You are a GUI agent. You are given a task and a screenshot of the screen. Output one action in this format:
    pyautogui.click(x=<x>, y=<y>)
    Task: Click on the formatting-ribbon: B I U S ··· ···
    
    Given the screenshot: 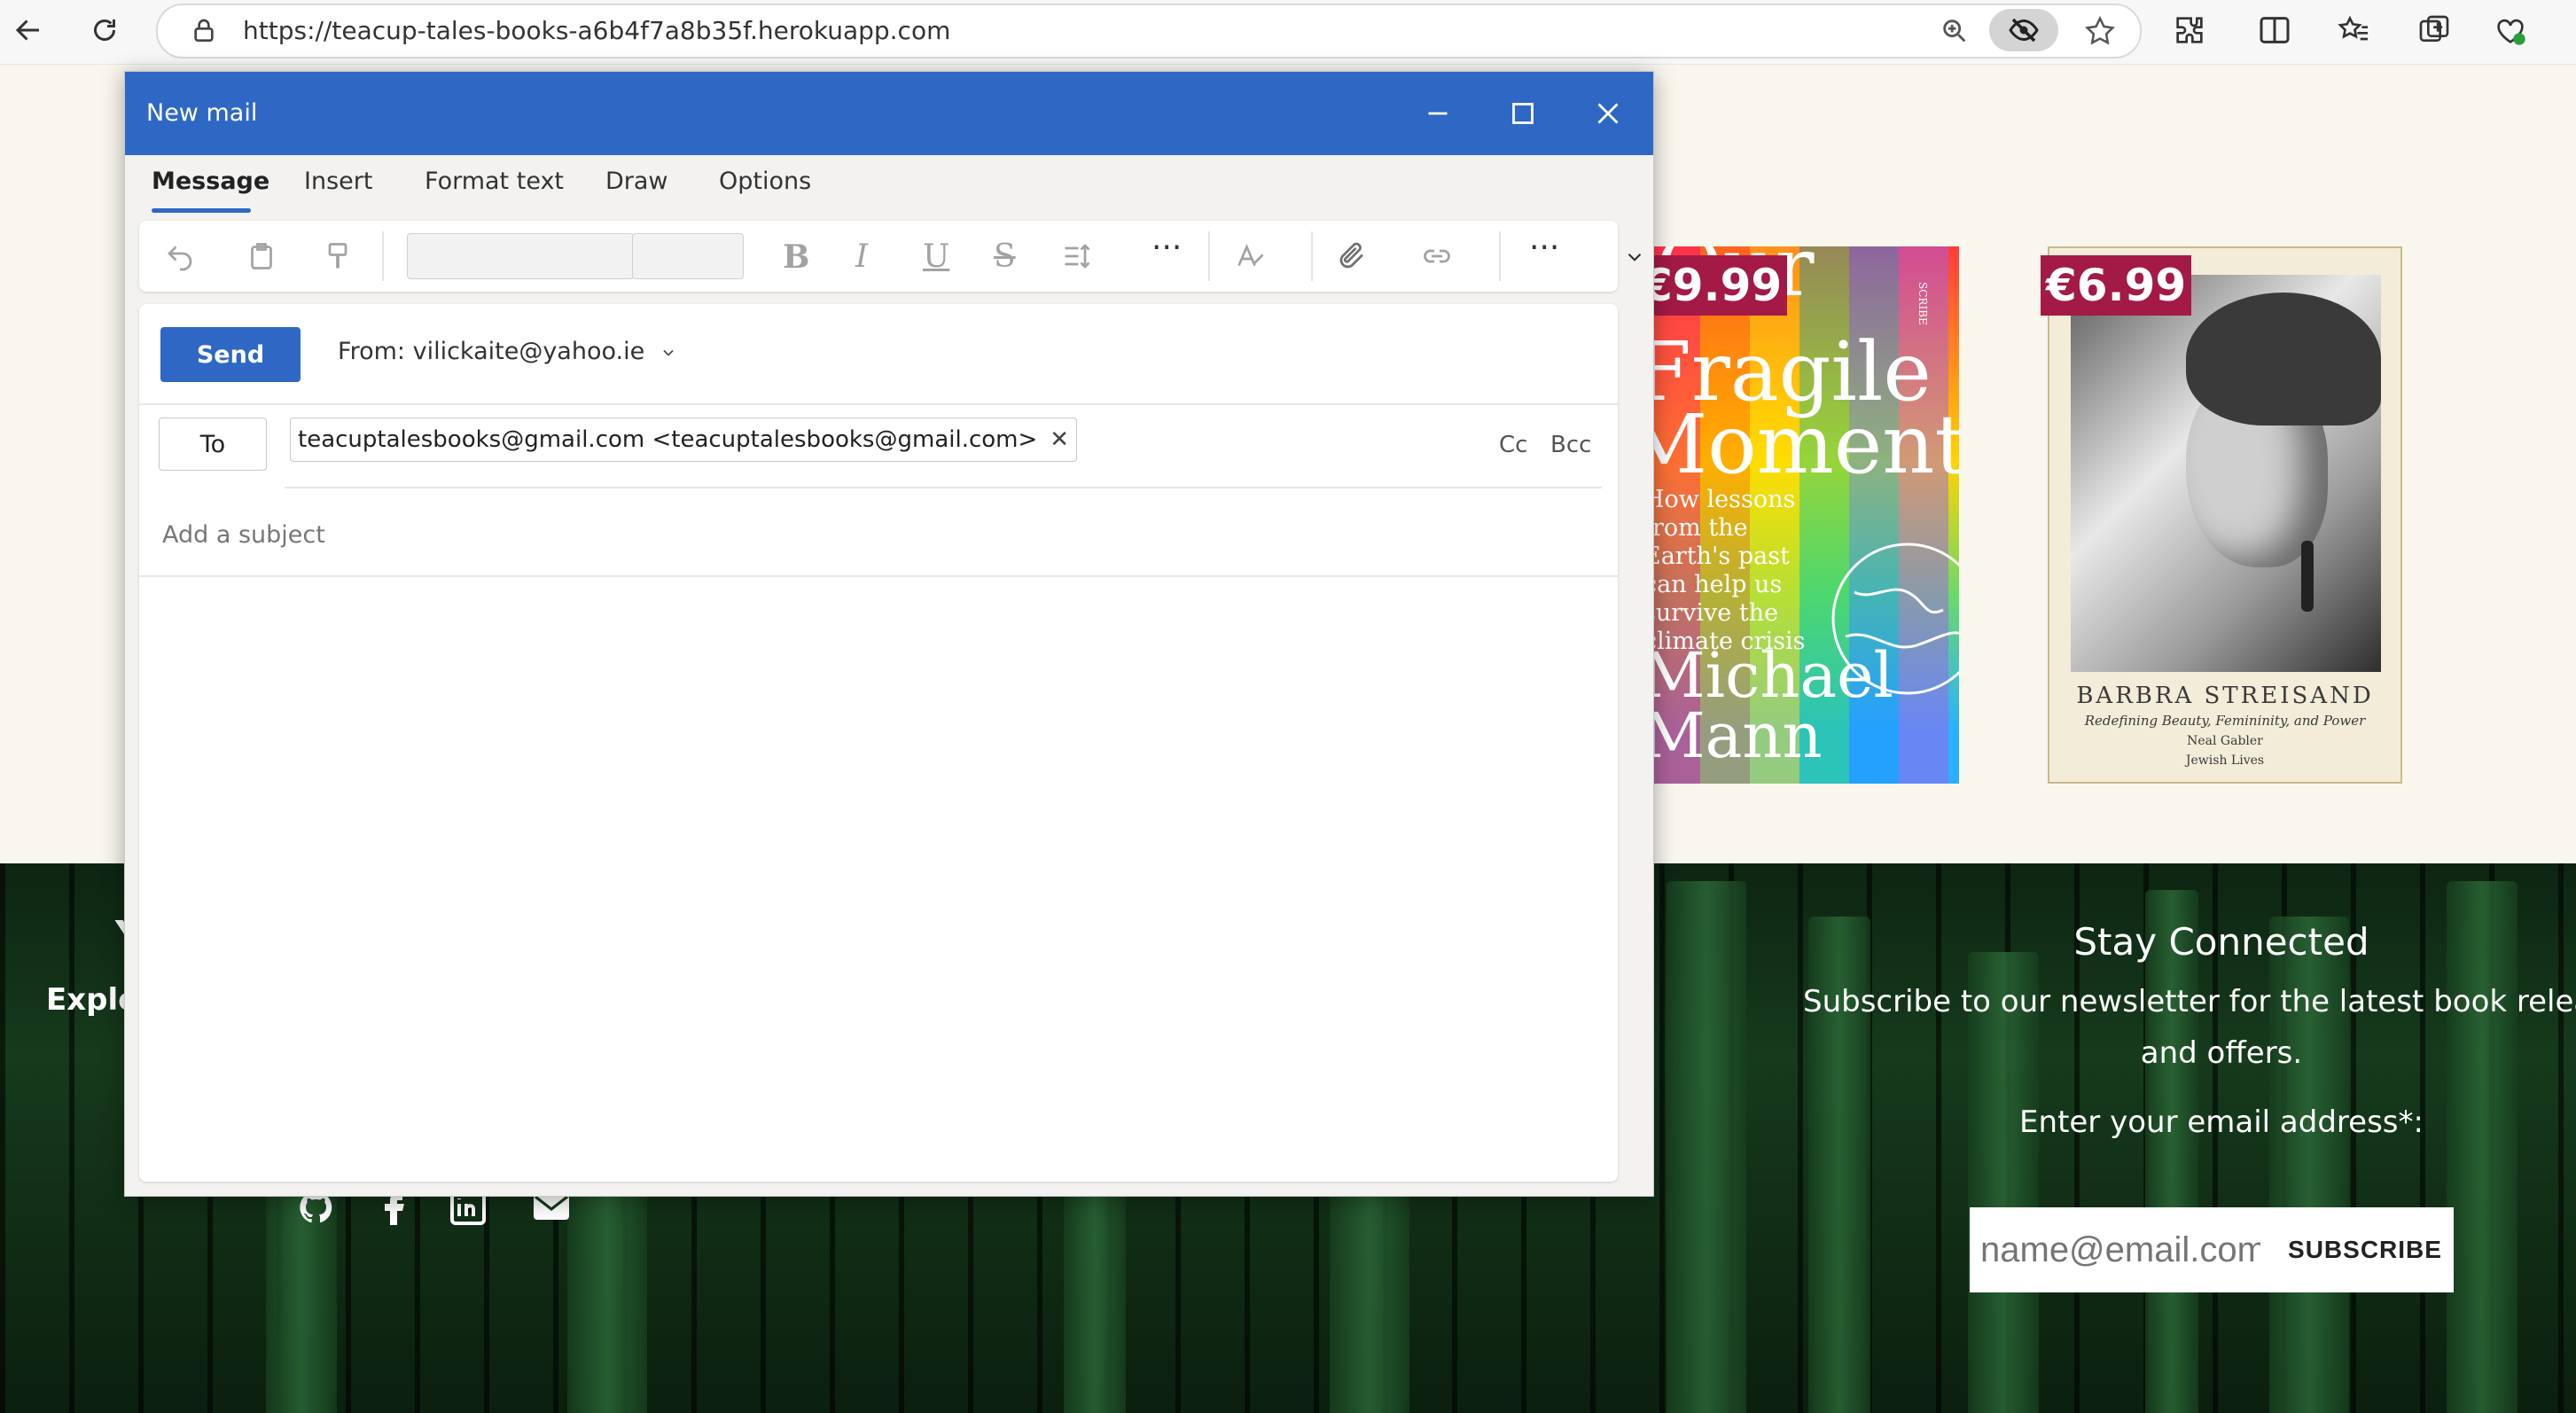 What is the action you would take?
    pyautogui.click(x=878, y=257)
    